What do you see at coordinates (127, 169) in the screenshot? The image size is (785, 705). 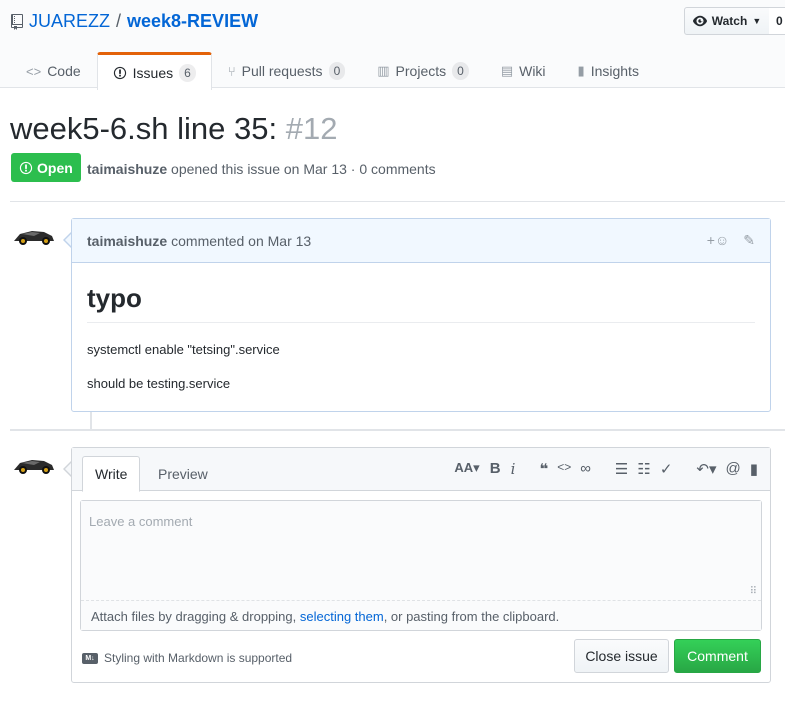 I see `issue-author-link: taimaishuze` at bounding box center [127, 169].